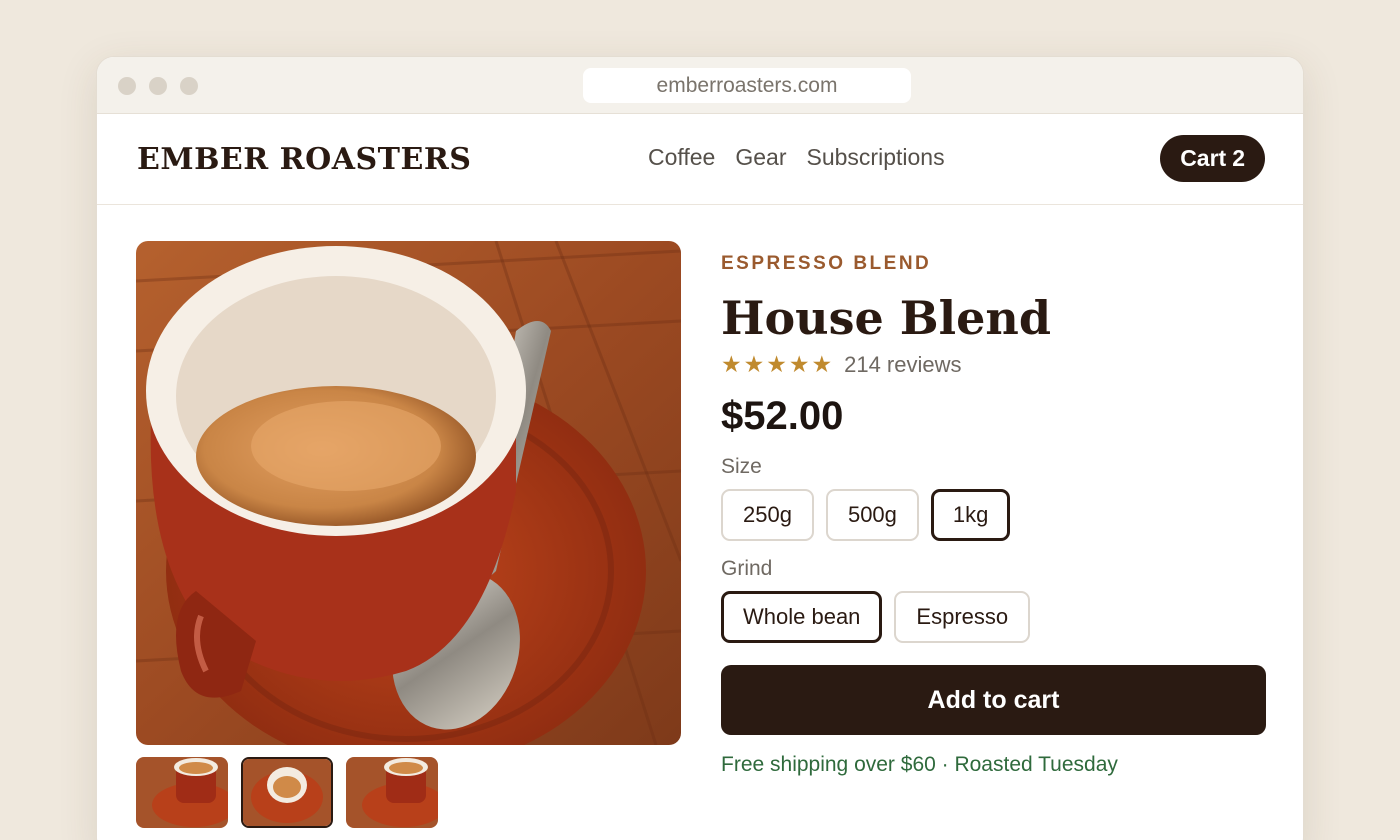  I want to click on add-to-cart-button: Add to cart, so click(993, 700).